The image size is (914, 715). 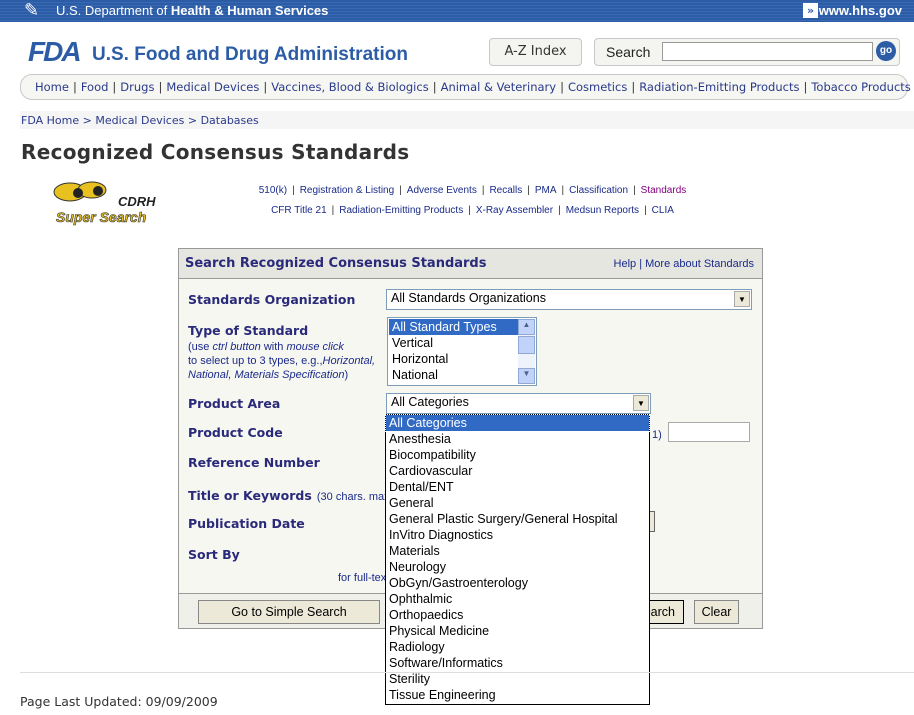 I want to click on db-link-registration-listing: Registration & Listing, so click(x=347, y=190).